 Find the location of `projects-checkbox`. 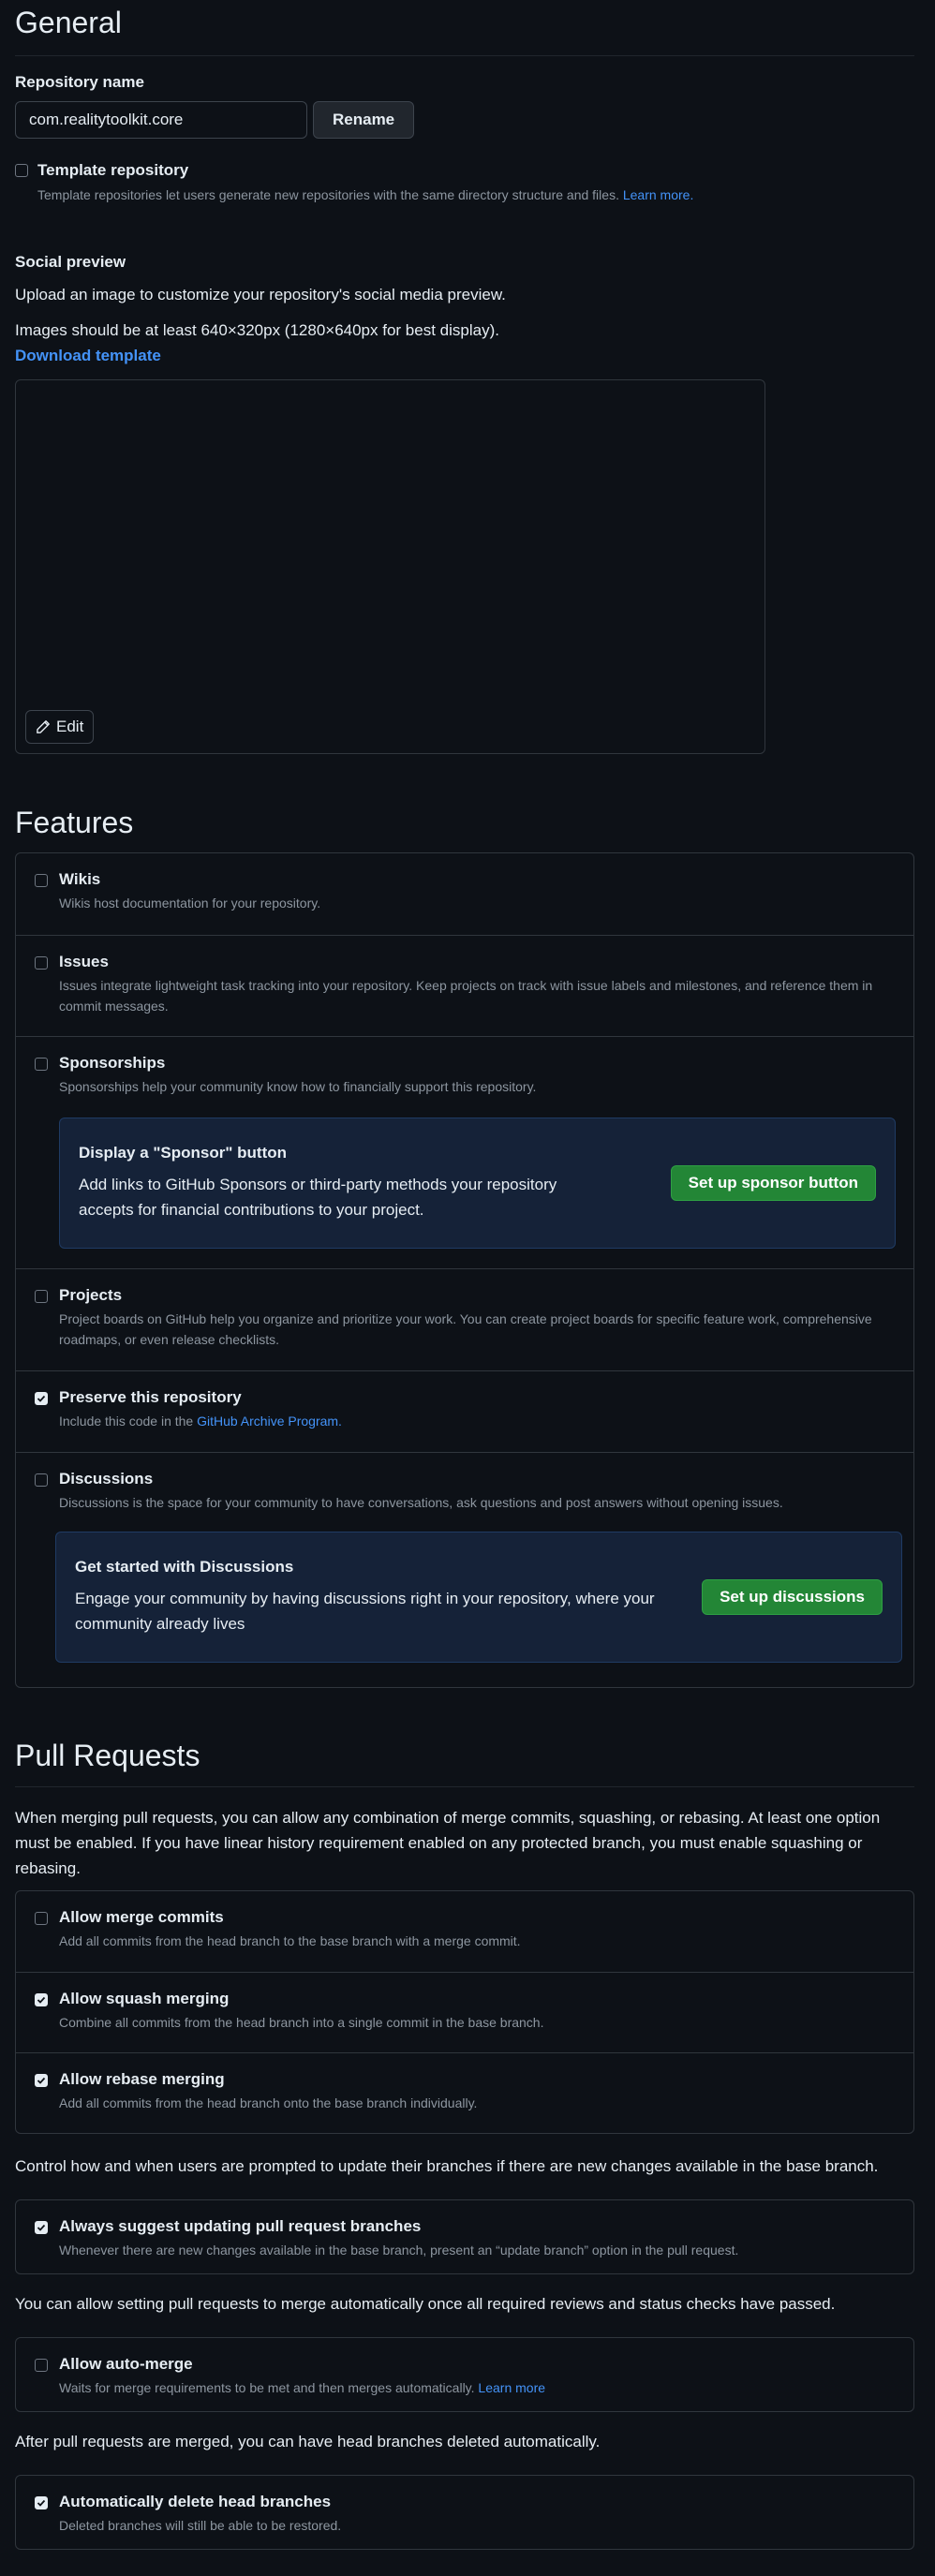

projects-checkbox is located at coordinates (41, 1296).